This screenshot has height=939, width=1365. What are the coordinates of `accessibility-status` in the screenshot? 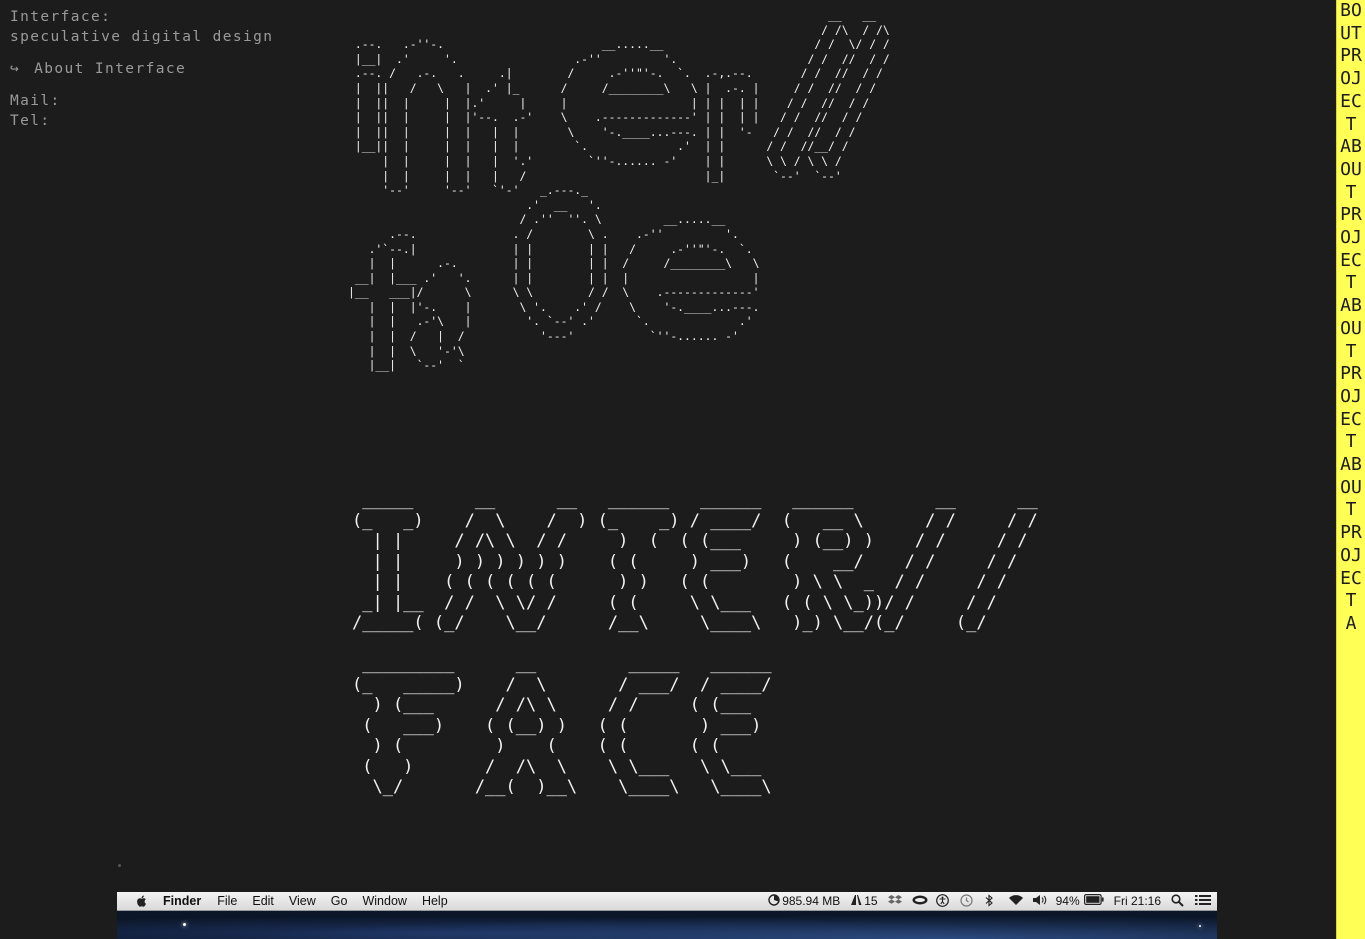 It's located at (942, 901).